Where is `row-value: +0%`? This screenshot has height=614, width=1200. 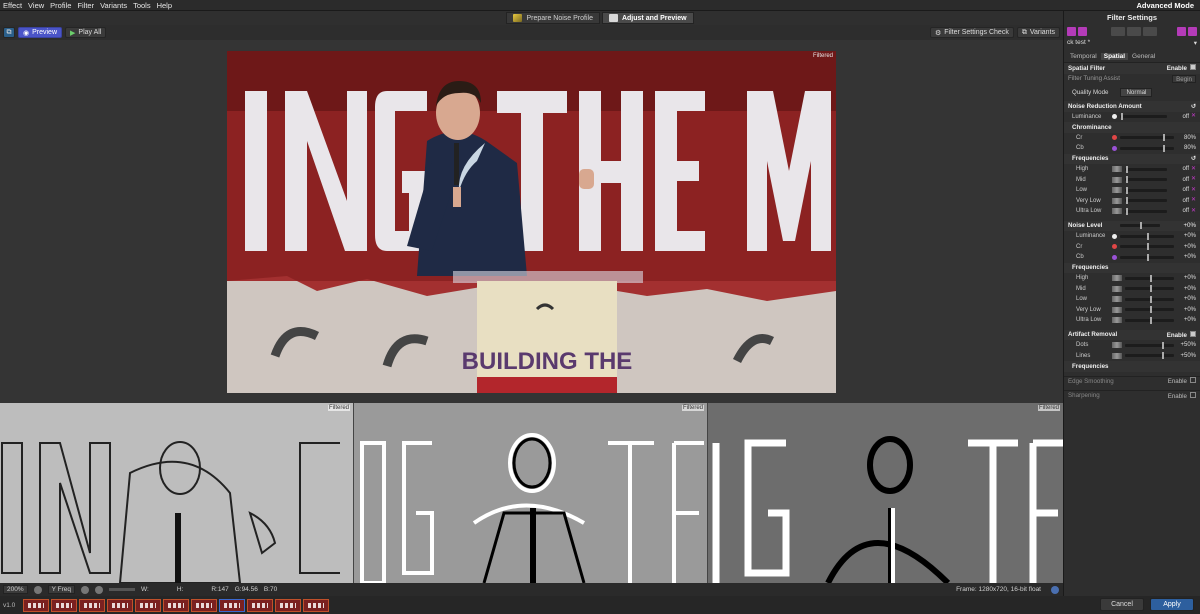
row-value: +0% is located at coordinates (1189, 299).